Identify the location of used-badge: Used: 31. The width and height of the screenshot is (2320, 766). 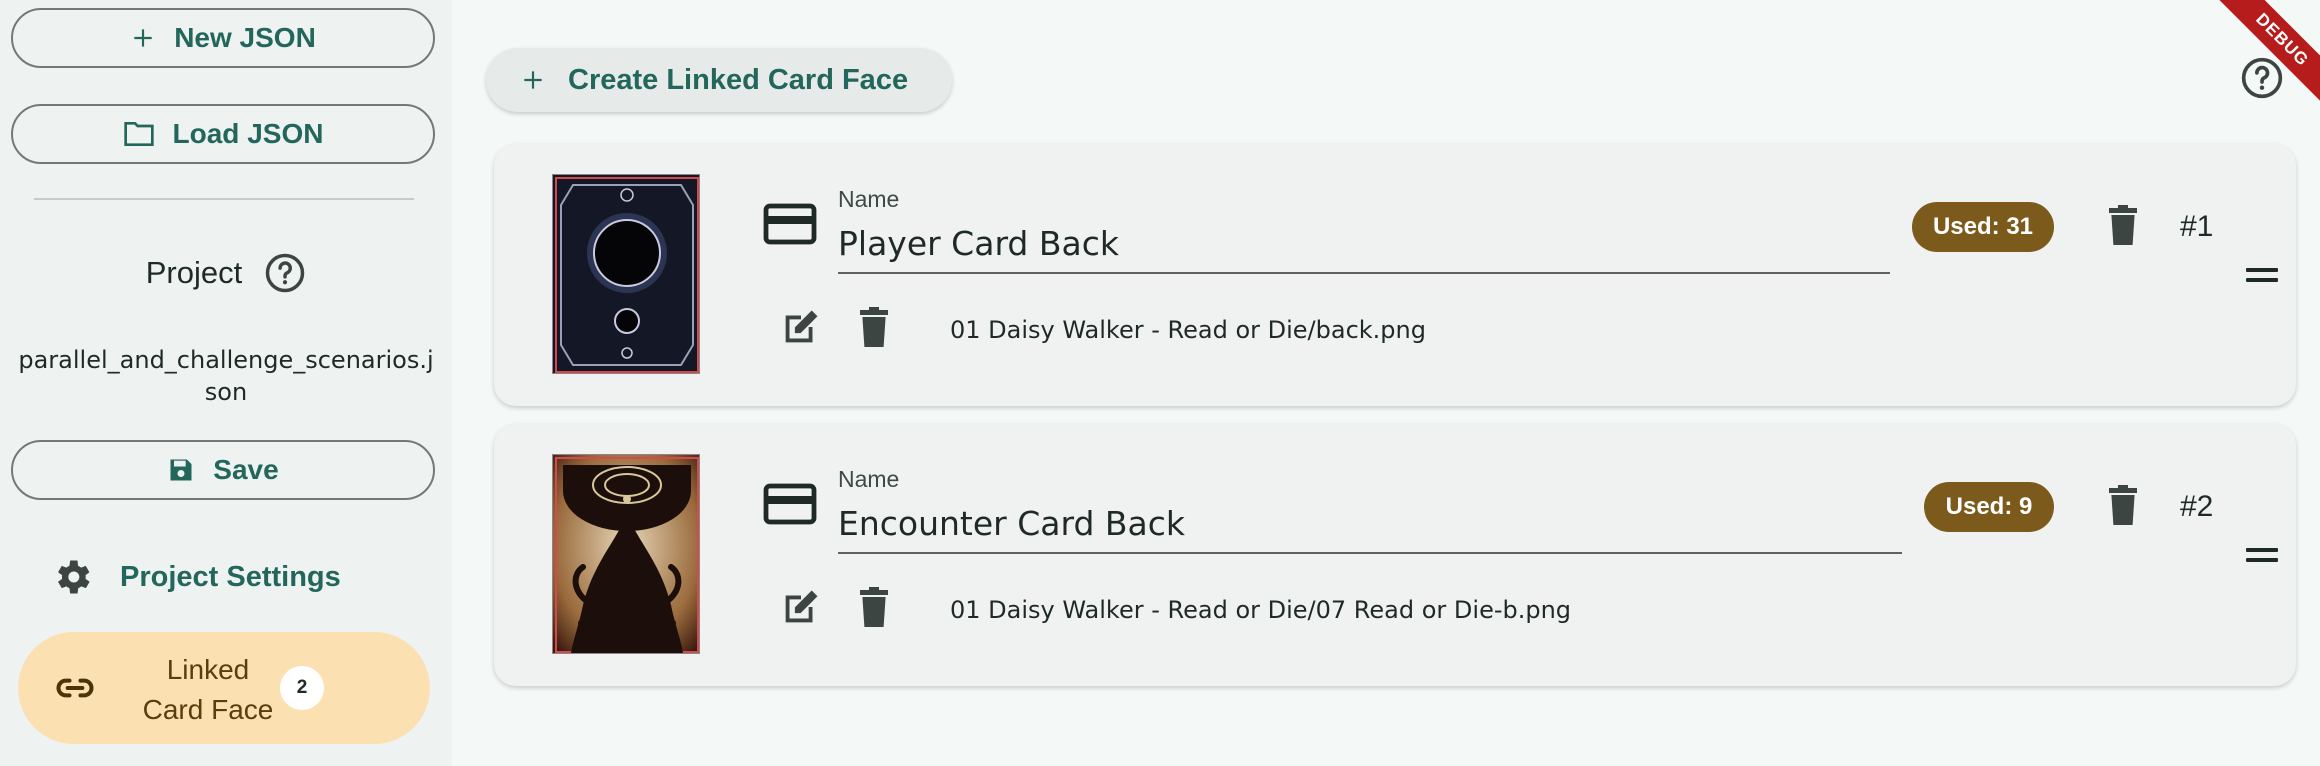
(1983, 227).